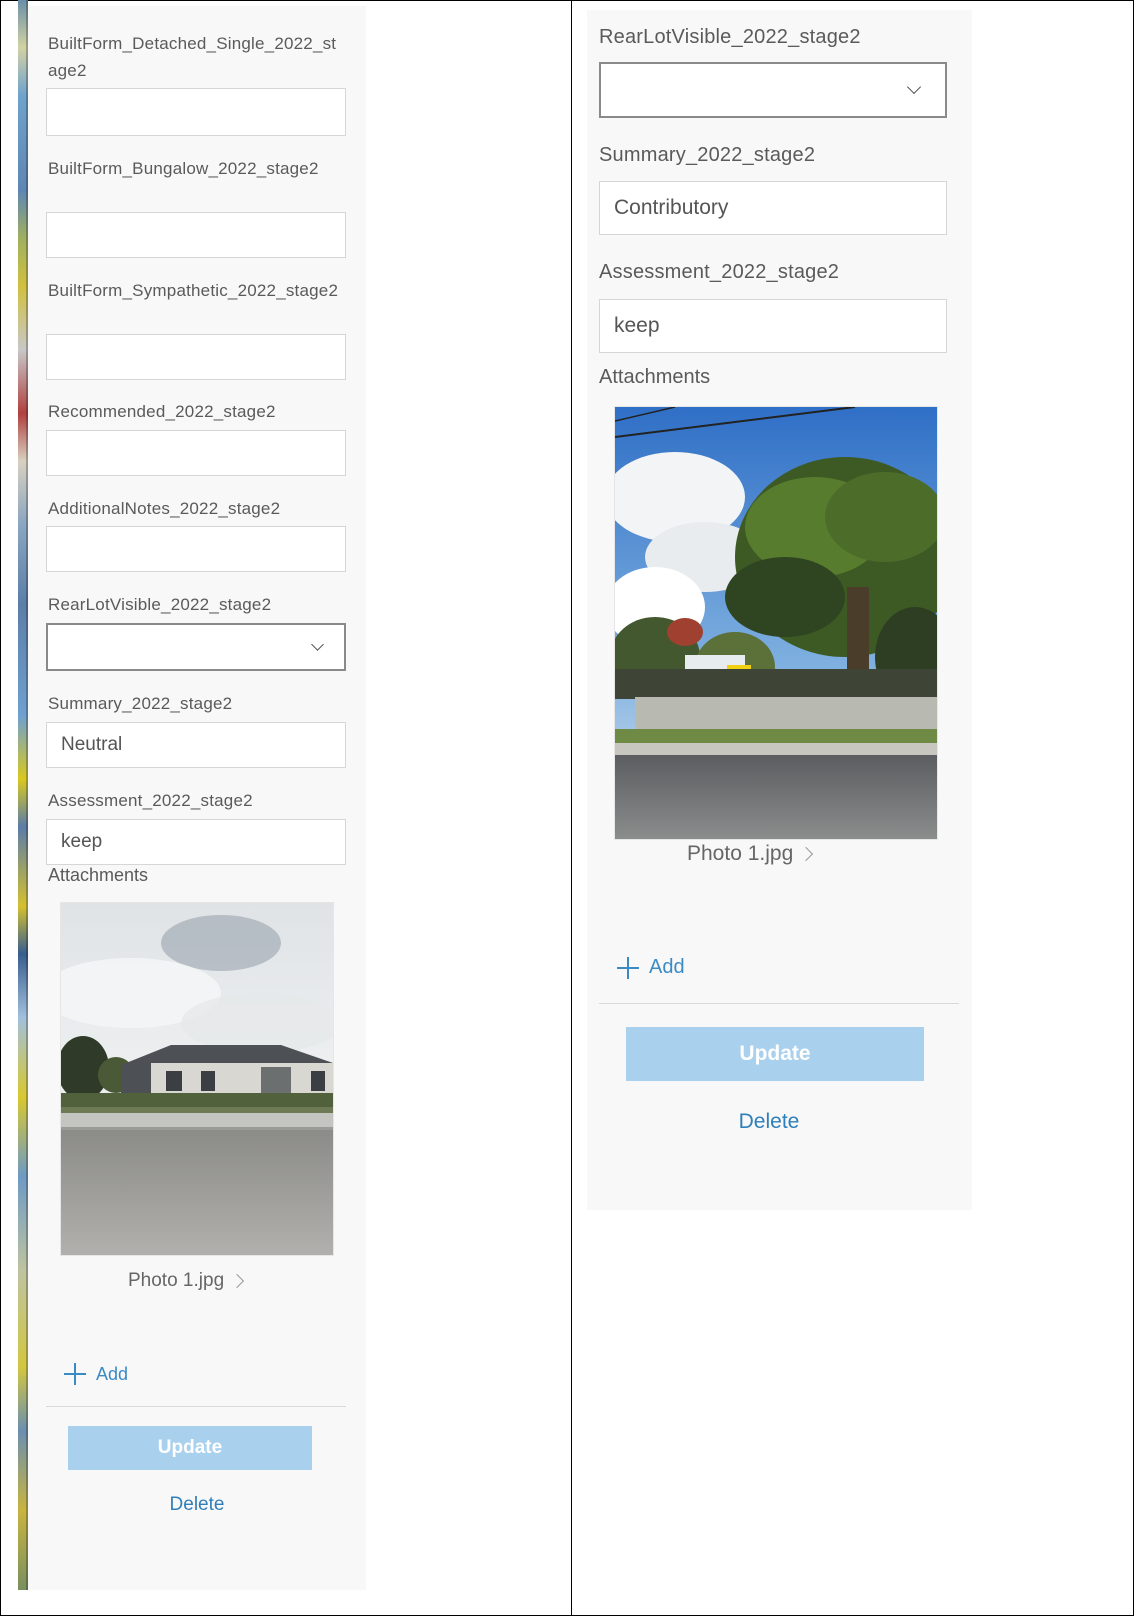 The height and width of the screenshot is (1616, 1134). Describe the element at coordinates (23, 795) in the screenshot. I see `map-edge` at that location.